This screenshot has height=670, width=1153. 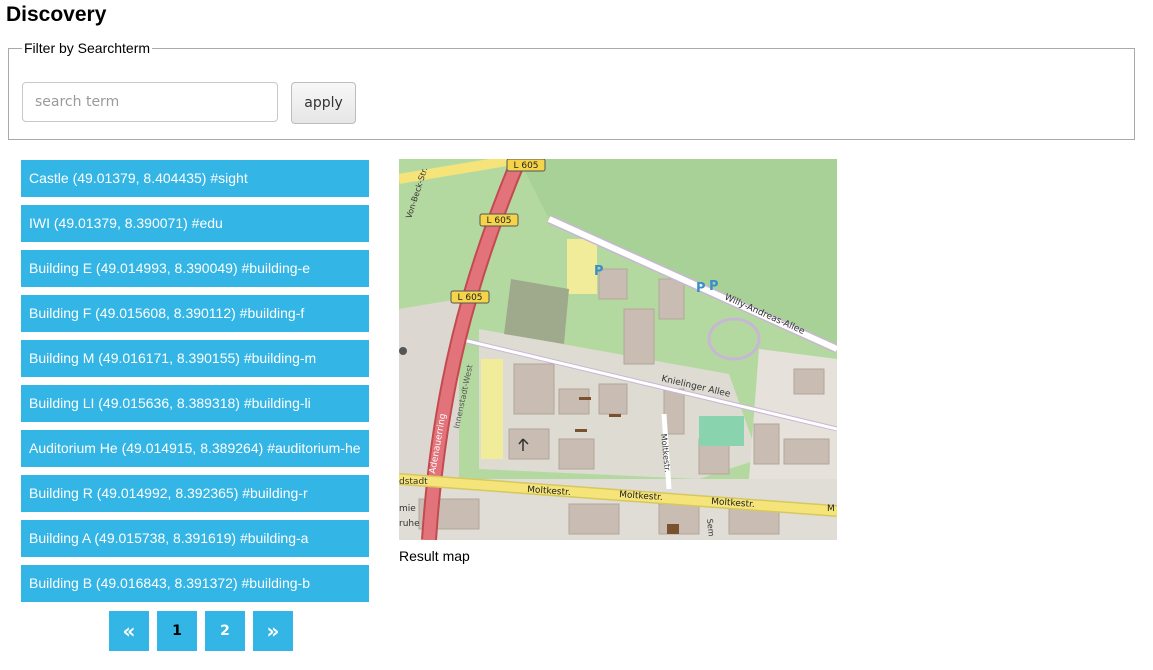 I want to click on parking-marker-2: P, so click(x=701, y=288).